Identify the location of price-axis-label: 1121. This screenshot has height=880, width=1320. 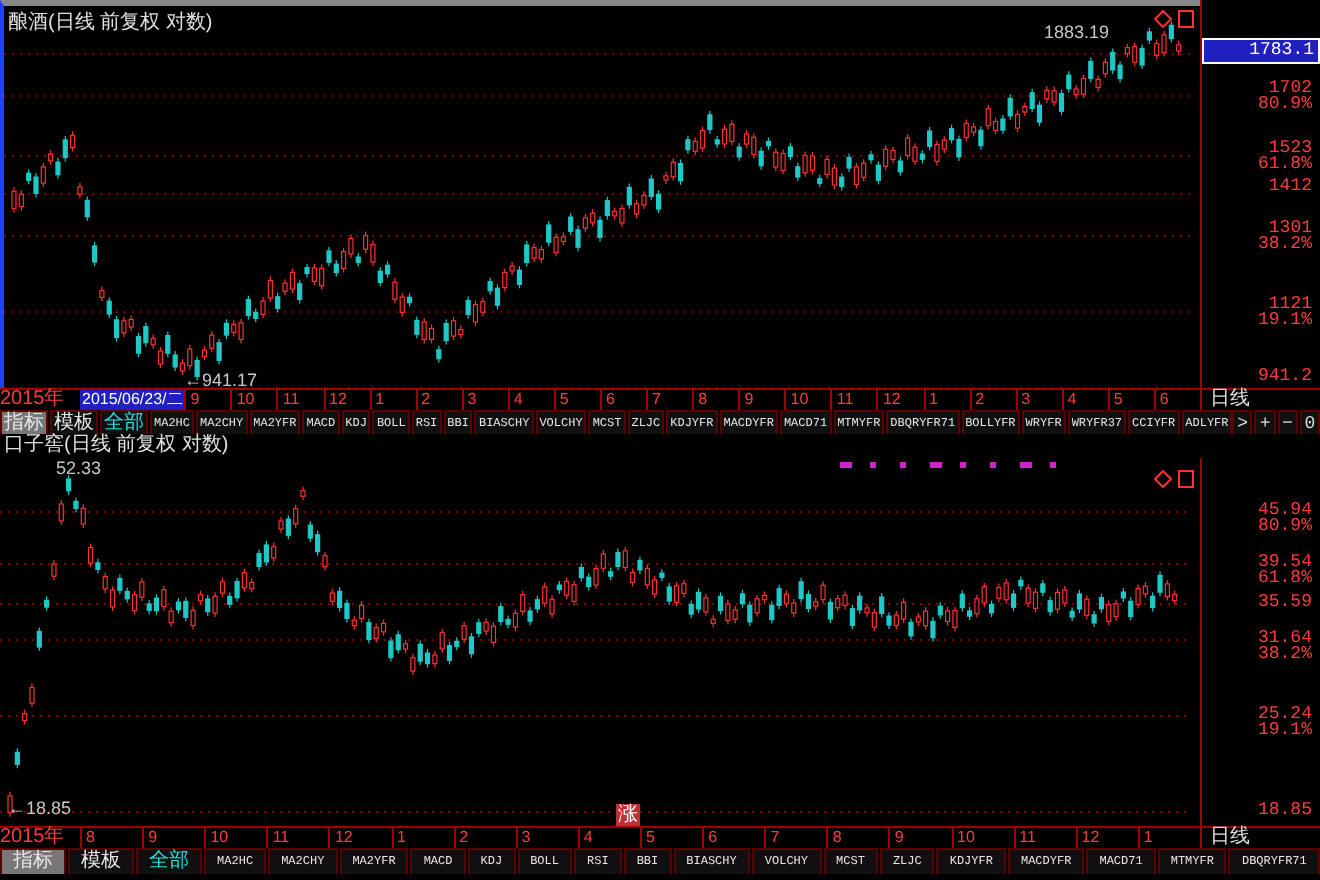
(1290, 305).